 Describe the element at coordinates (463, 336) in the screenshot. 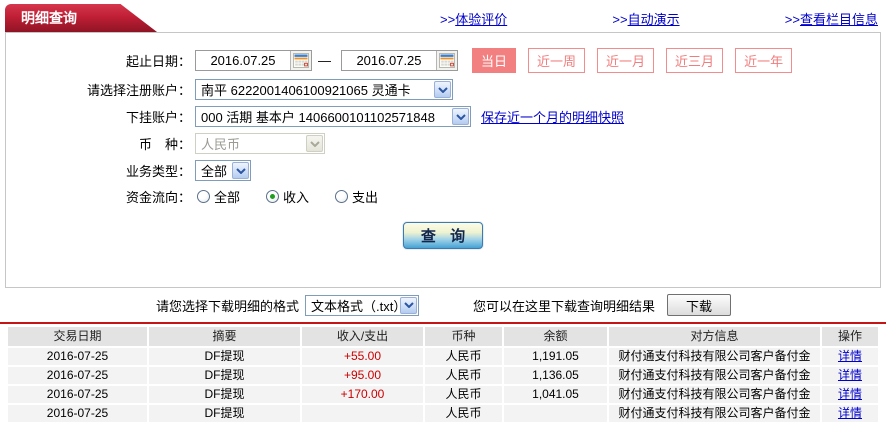

I see `col-header-currency: 币种` at that location.